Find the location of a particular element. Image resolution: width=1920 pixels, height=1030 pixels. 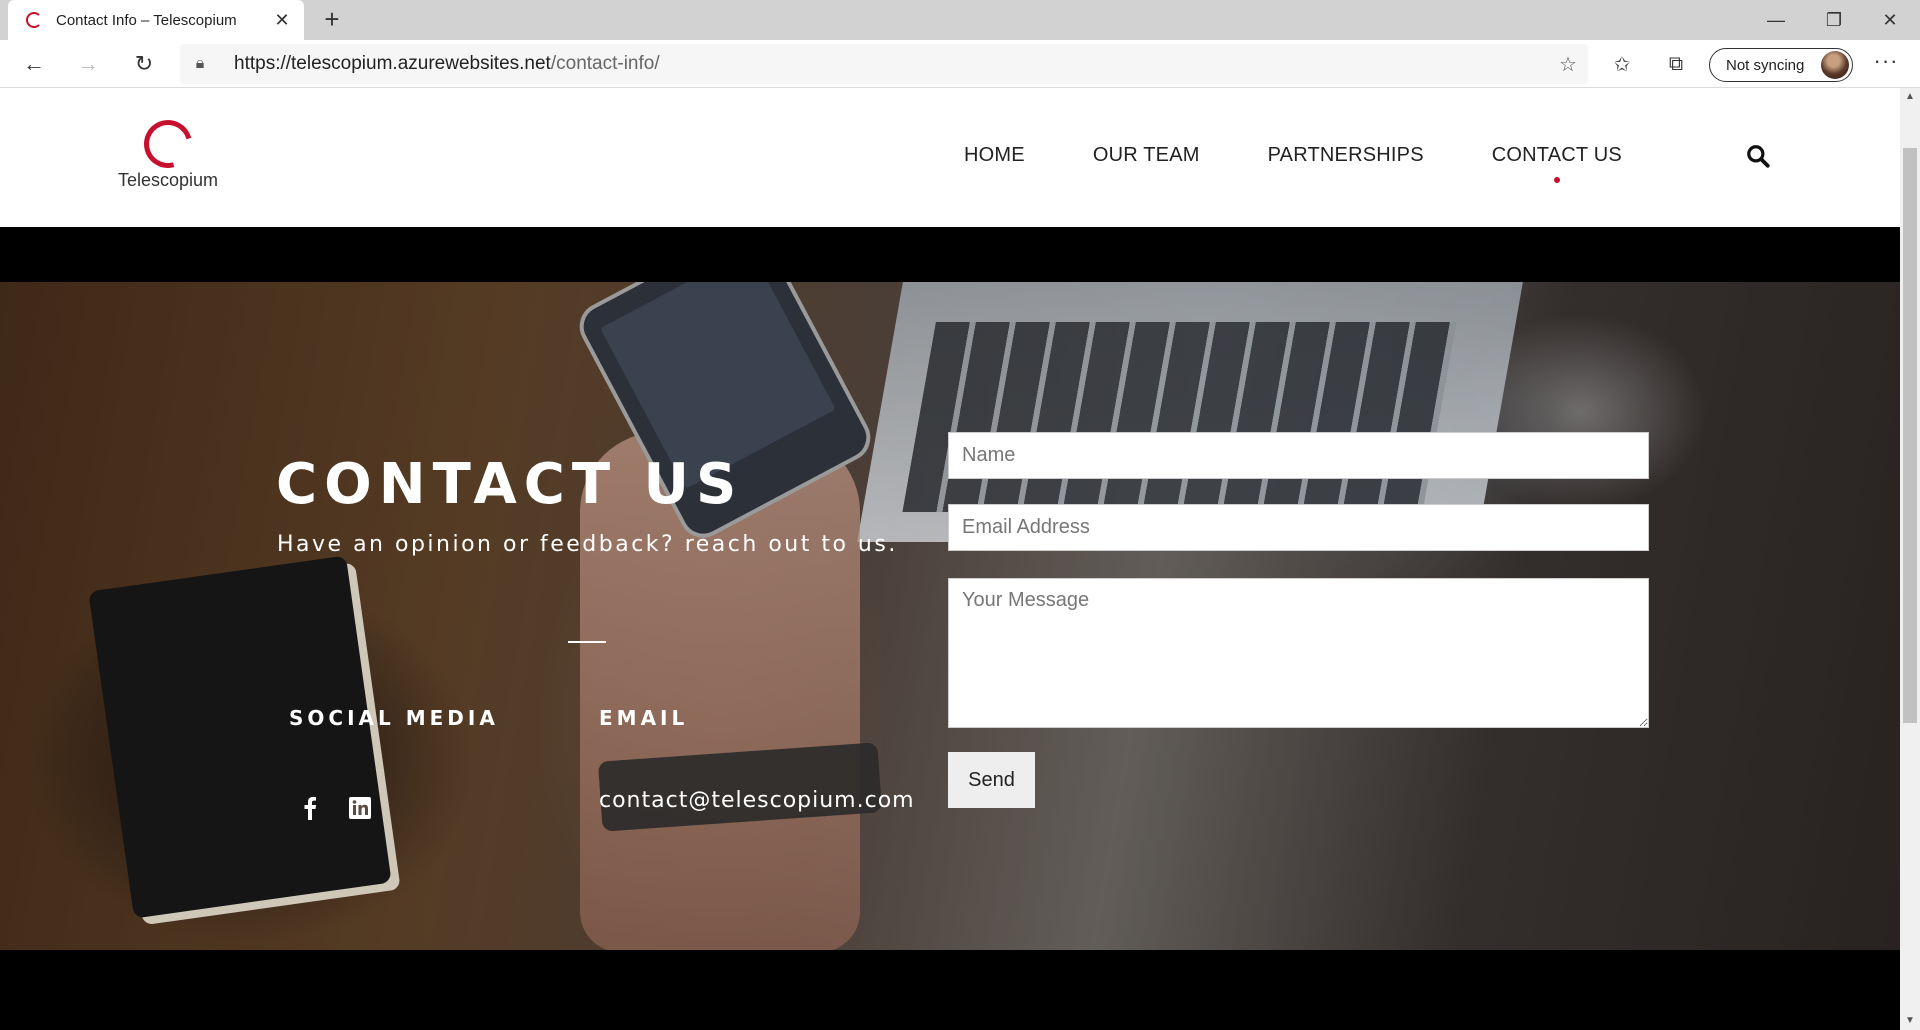

favorites-icon: ✩ is located at coordinates (1622, 64).